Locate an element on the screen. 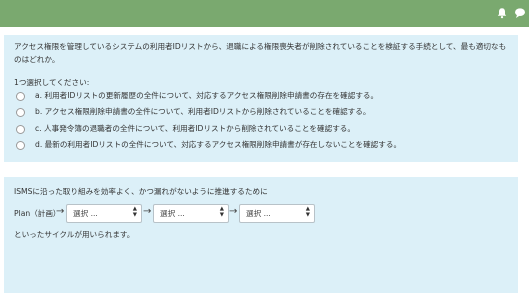 The image size is (529, 297). cycle-select-2: 選択 ... ▲ ▼ is located at coordinates (191, 213).